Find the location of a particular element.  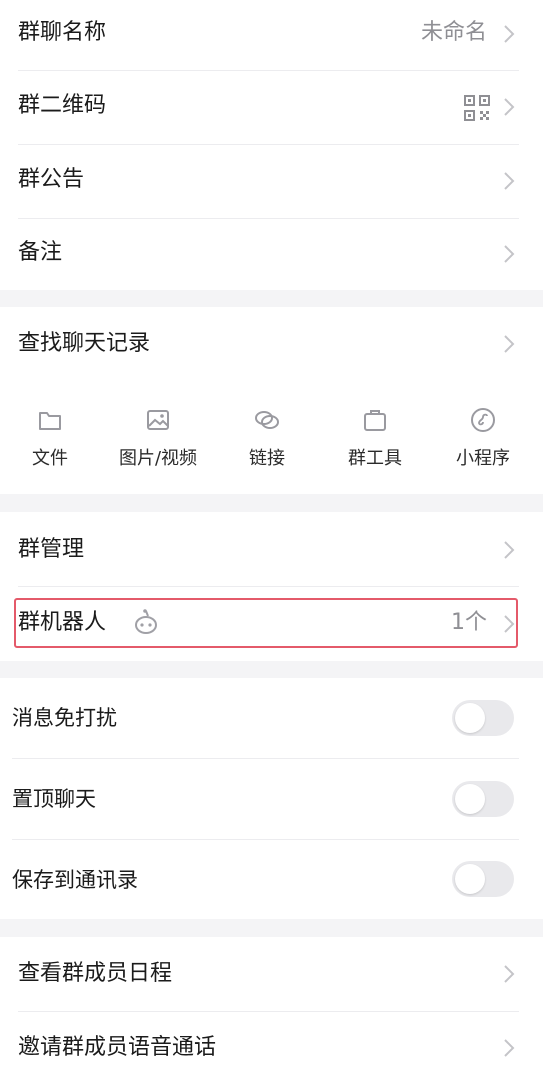

folder-icon is located at coordinates (50, 421).